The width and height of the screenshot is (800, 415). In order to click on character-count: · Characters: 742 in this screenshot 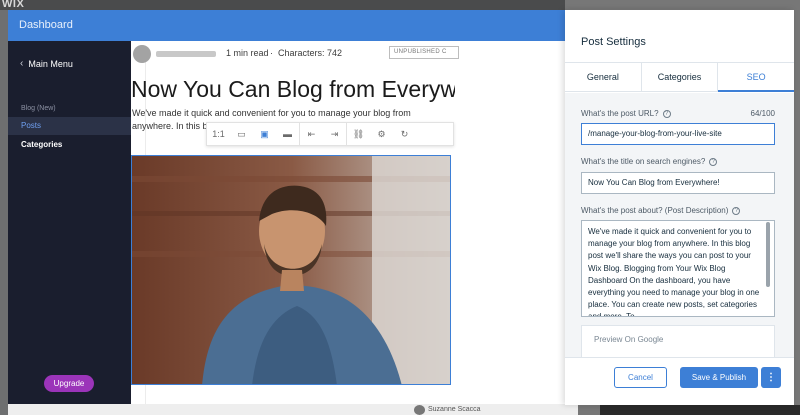, I will do `click(306, 53)`.